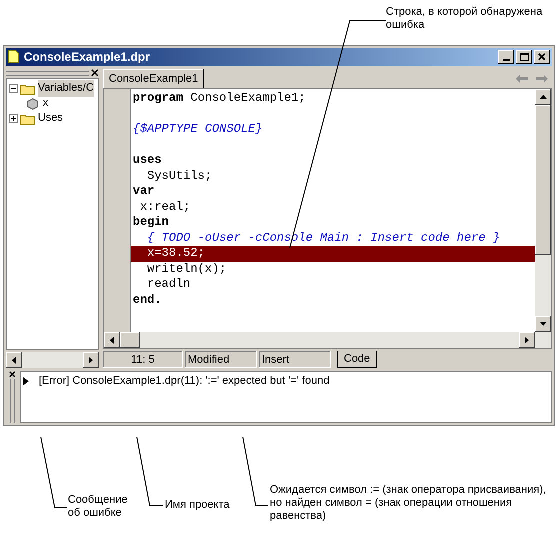  Describe the element at coordinates (543, 97) in the screenshot. I see `up-arrow-icon` at that location.